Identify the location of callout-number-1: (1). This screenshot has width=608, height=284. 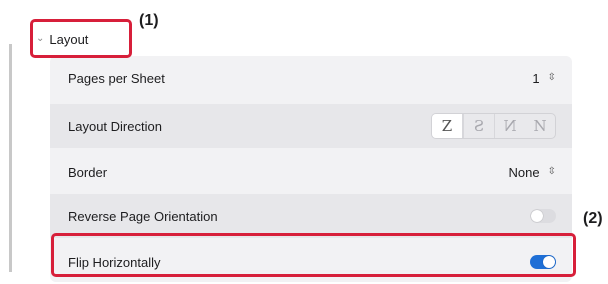
(149, 20).